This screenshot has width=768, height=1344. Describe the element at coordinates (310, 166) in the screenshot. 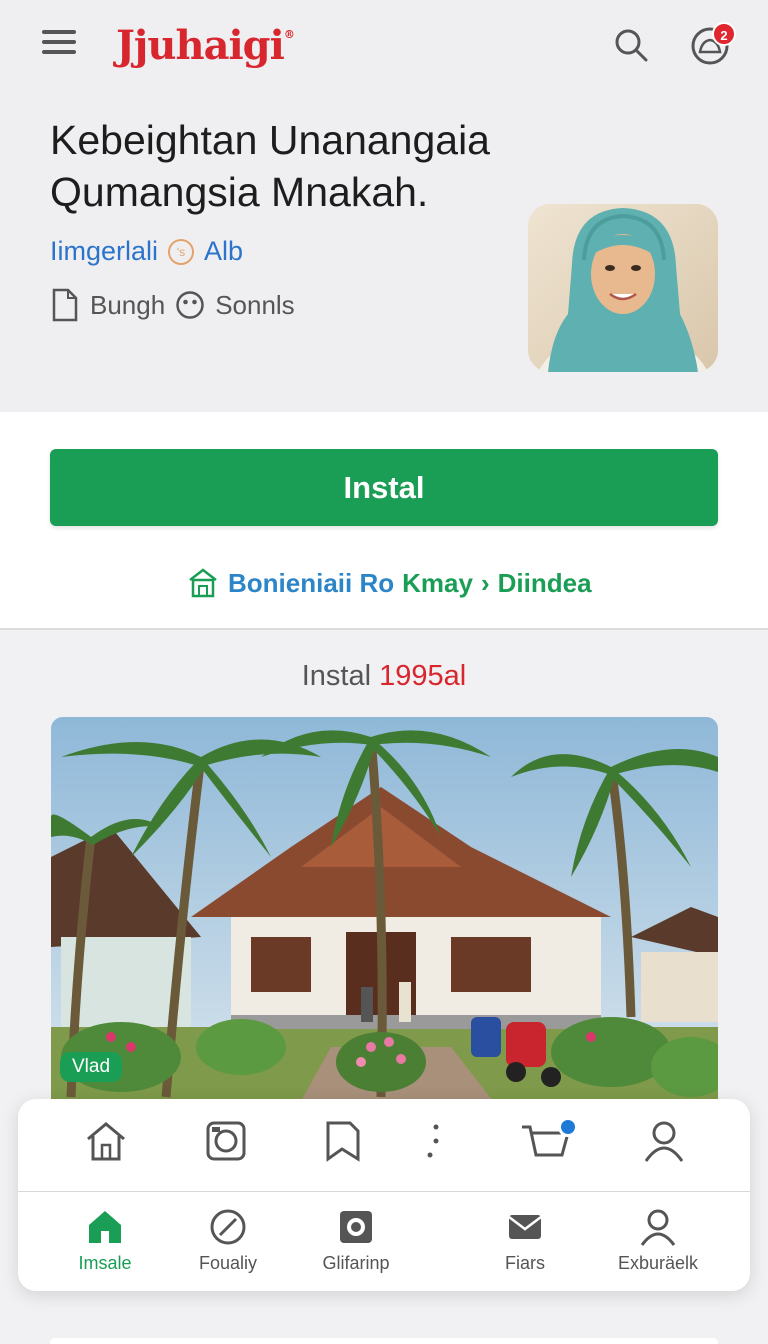

I see `page-title: Kebeightan Unanangaia Qumangsia Mnakah.` at that location.